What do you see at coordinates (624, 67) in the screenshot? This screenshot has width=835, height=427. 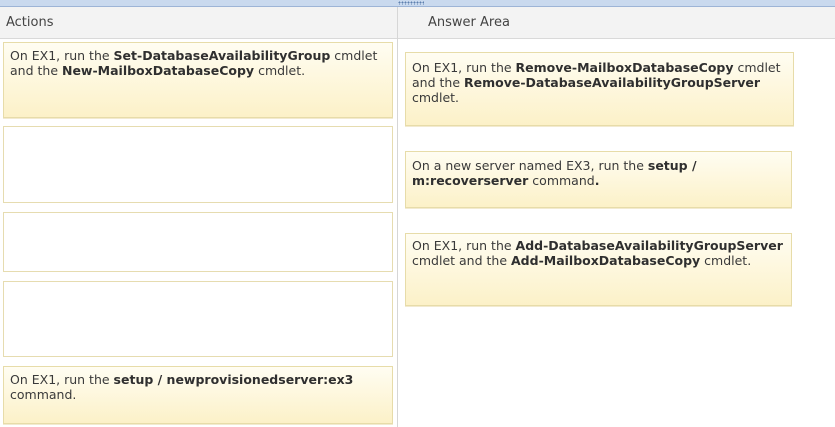 I see `answer-cmd: Remove-MailboxDatabaseCopy` at bounding box center [624, 67].